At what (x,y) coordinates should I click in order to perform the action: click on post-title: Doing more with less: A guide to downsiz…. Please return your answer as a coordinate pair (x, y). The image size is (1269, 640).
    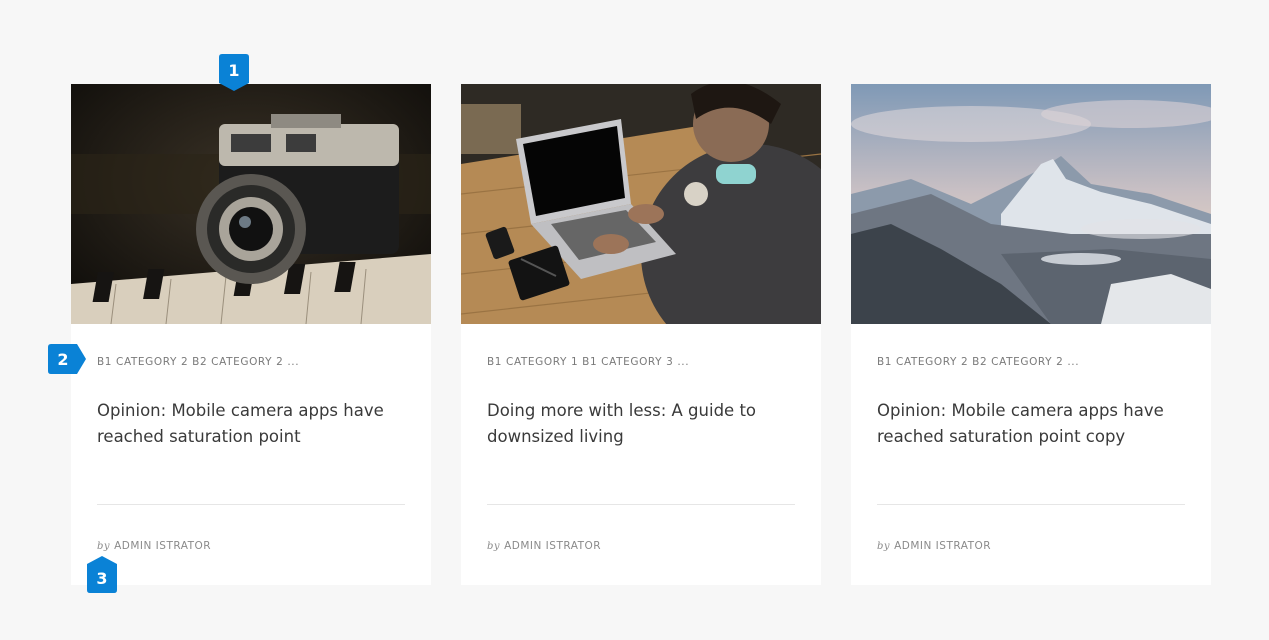
    Looking at the image, I should click on (642, 424).